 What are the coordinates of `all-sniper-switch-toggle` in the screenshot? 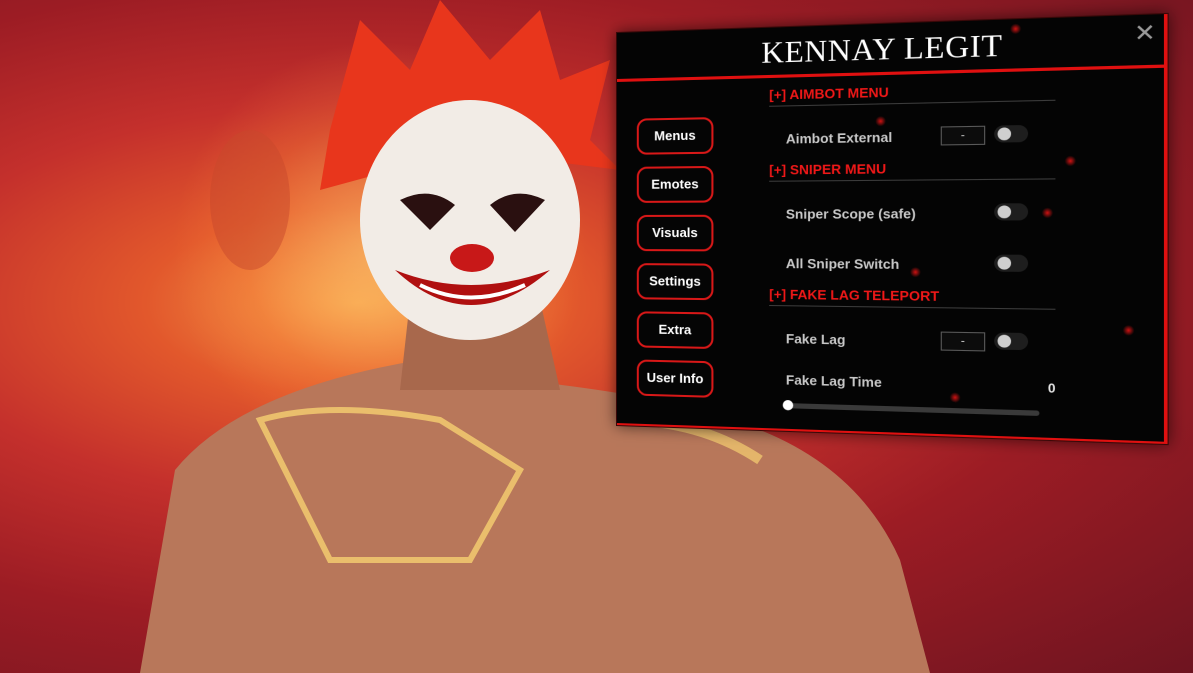 It's located at (1011, 263).